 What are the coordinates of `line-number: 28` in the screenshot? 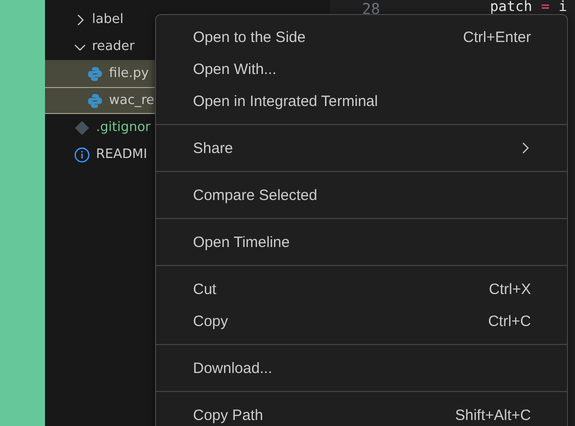 It's located at (370, 9).